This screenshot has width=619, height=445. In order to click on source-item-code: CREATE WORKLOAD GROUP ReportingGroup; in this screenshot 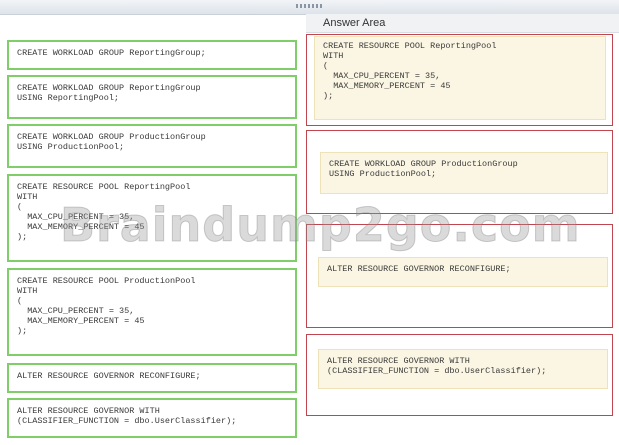, I will do `click(111, 53)`.